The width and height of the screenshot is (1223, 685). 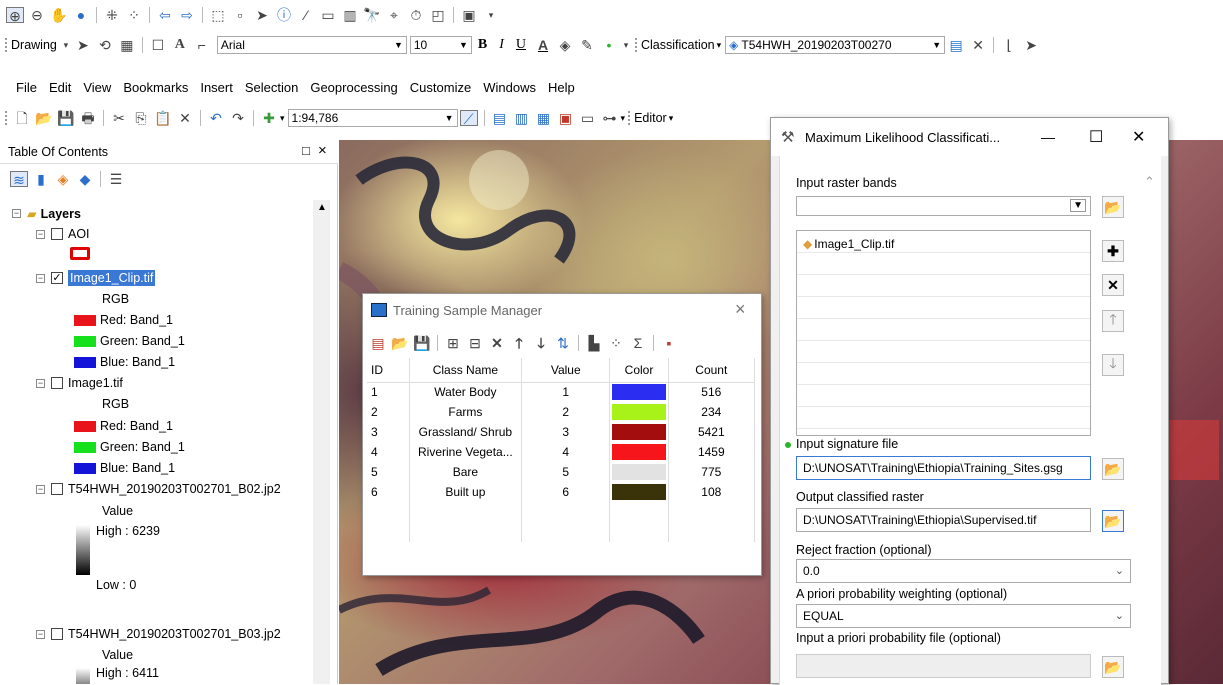 What do you see at coordinates (609, 45) in the screenshot?
I see `marker-color-icon: •` at bounding box center [609, 45].